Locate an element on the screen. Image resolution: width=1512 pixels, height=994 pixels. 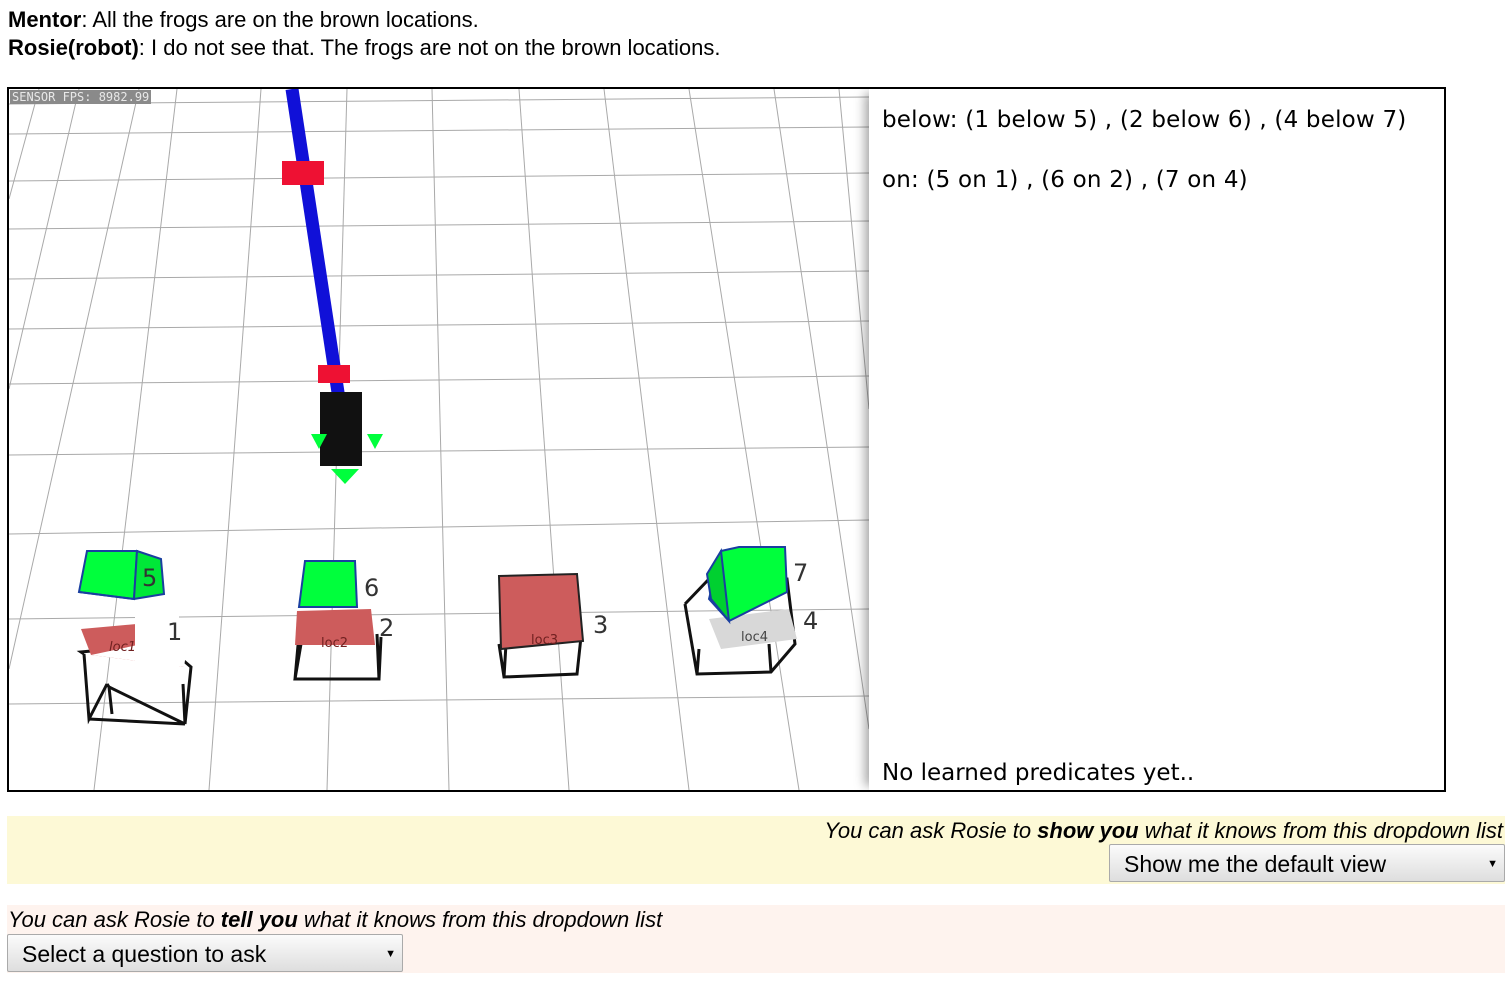
loc1-label: loc1 is located at coordinates (122, 647).